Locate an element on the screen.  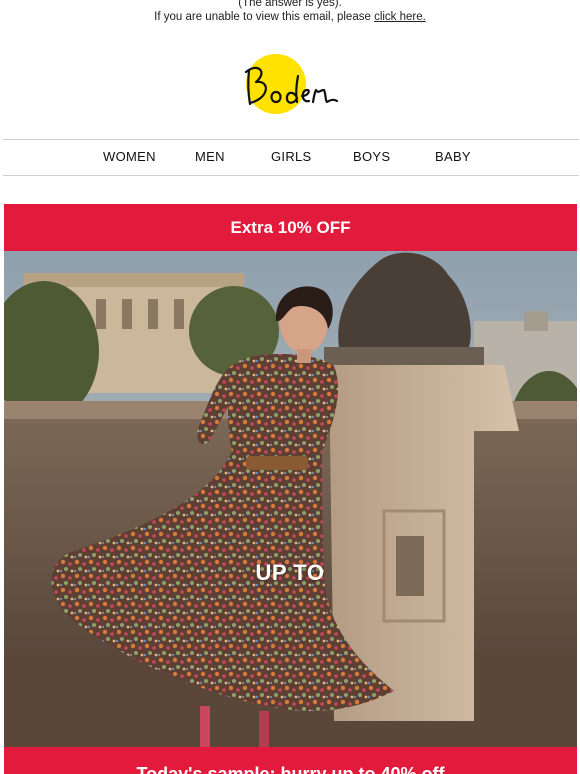
nav-baby: BABY is located at coordinates (453, 156).